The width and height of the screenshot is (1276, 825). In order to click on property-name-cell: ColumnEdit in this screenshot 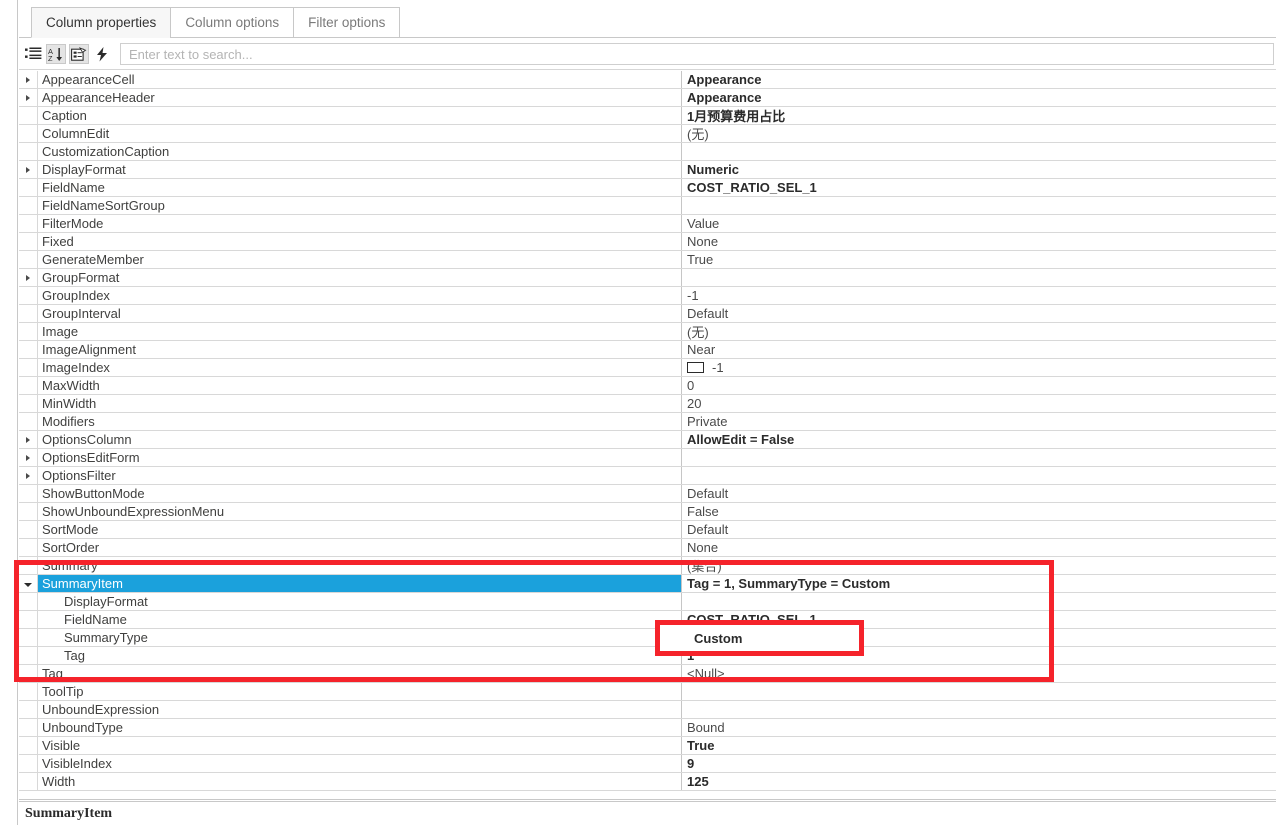, I will do `click(359, 133)`.